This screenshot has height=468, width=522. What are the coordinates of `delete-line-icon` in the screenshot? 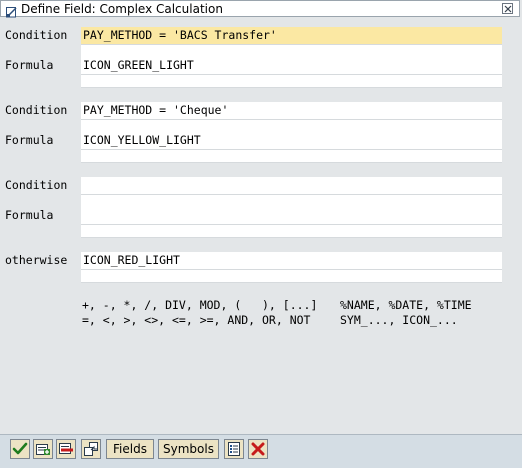 It's located at (66, 448).